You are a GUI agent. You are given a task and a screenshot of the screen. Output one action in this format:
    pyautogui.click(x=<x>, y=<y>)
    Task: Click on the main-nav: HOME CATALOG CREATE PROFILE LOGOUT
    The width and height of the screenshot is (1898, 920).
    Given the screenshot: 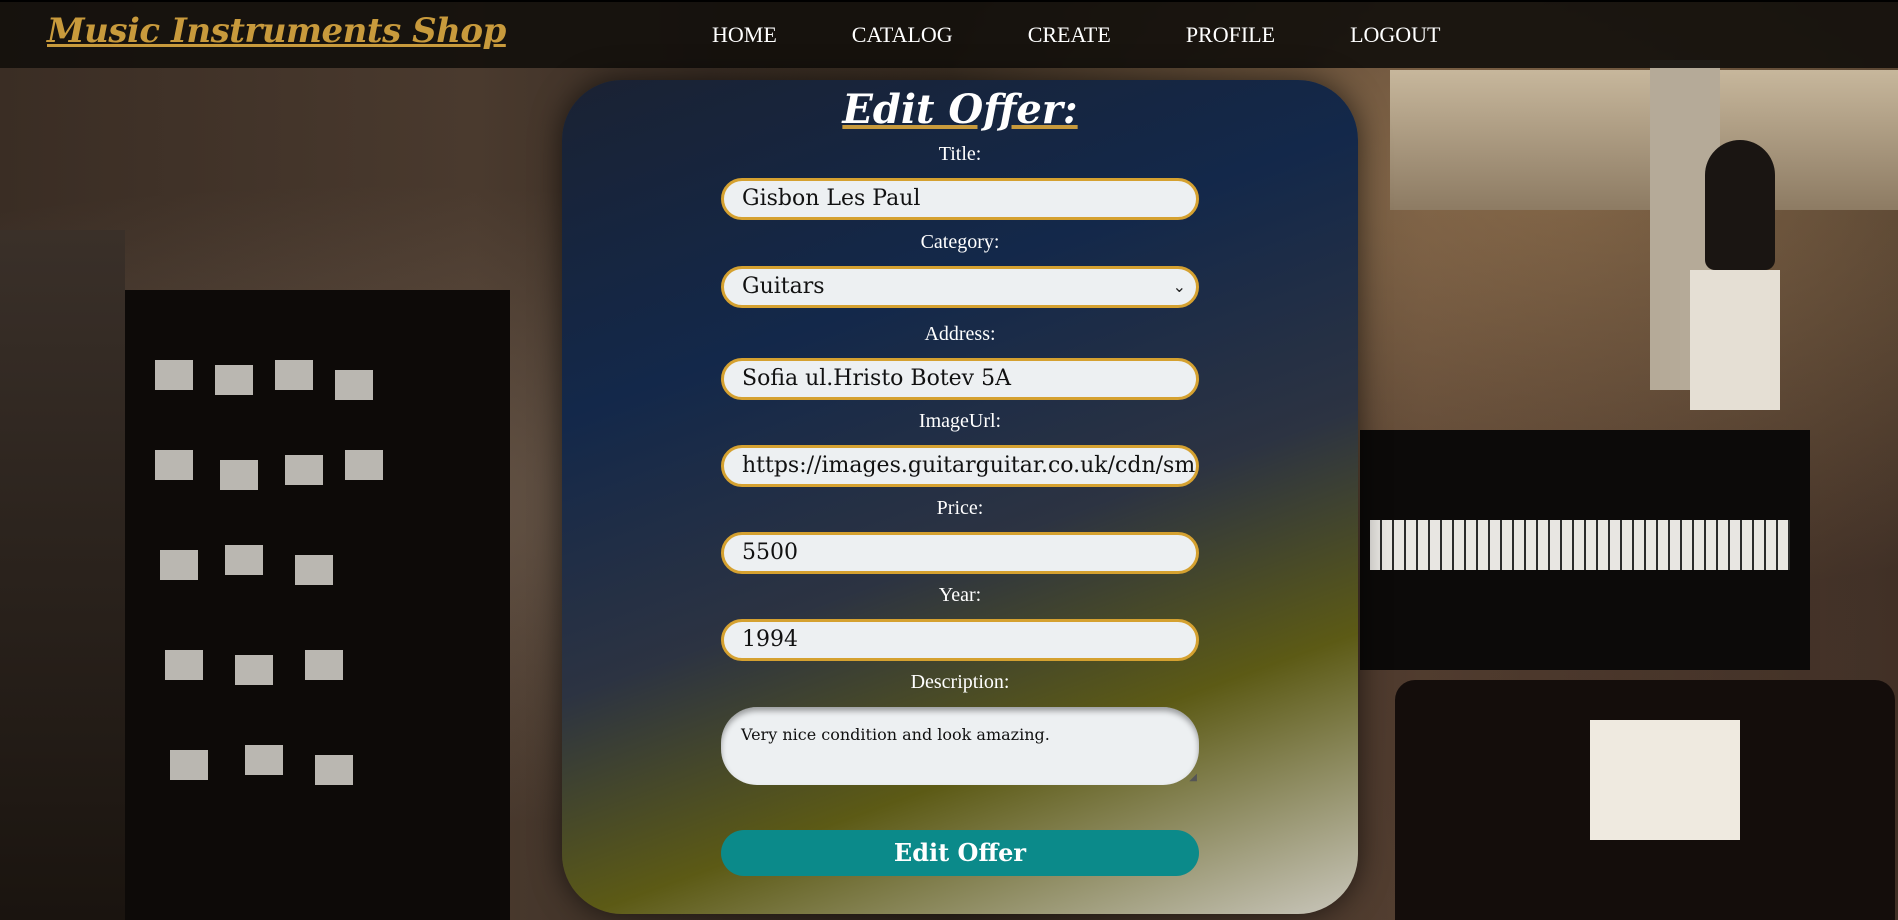 What is the action you would take?
    pyautogui.click(x=1076, y=35)
    